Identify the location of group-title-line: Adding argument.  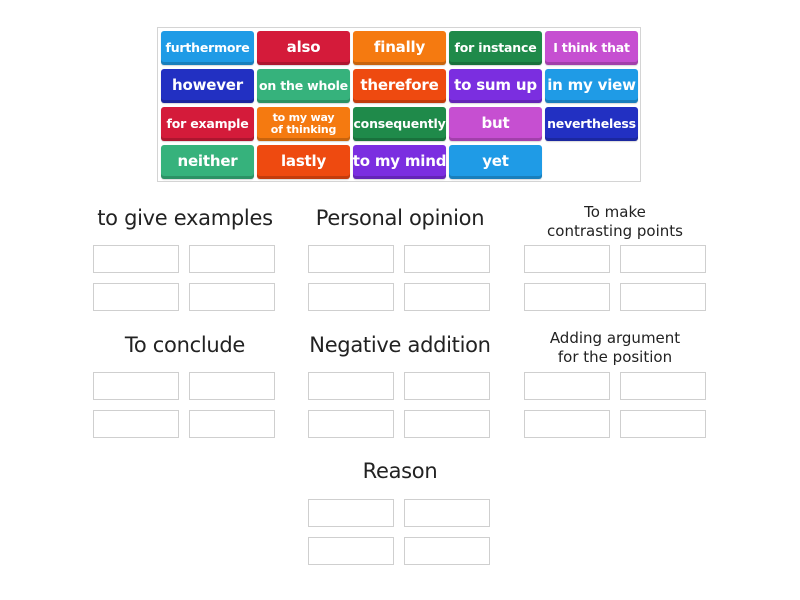
(615, 338).